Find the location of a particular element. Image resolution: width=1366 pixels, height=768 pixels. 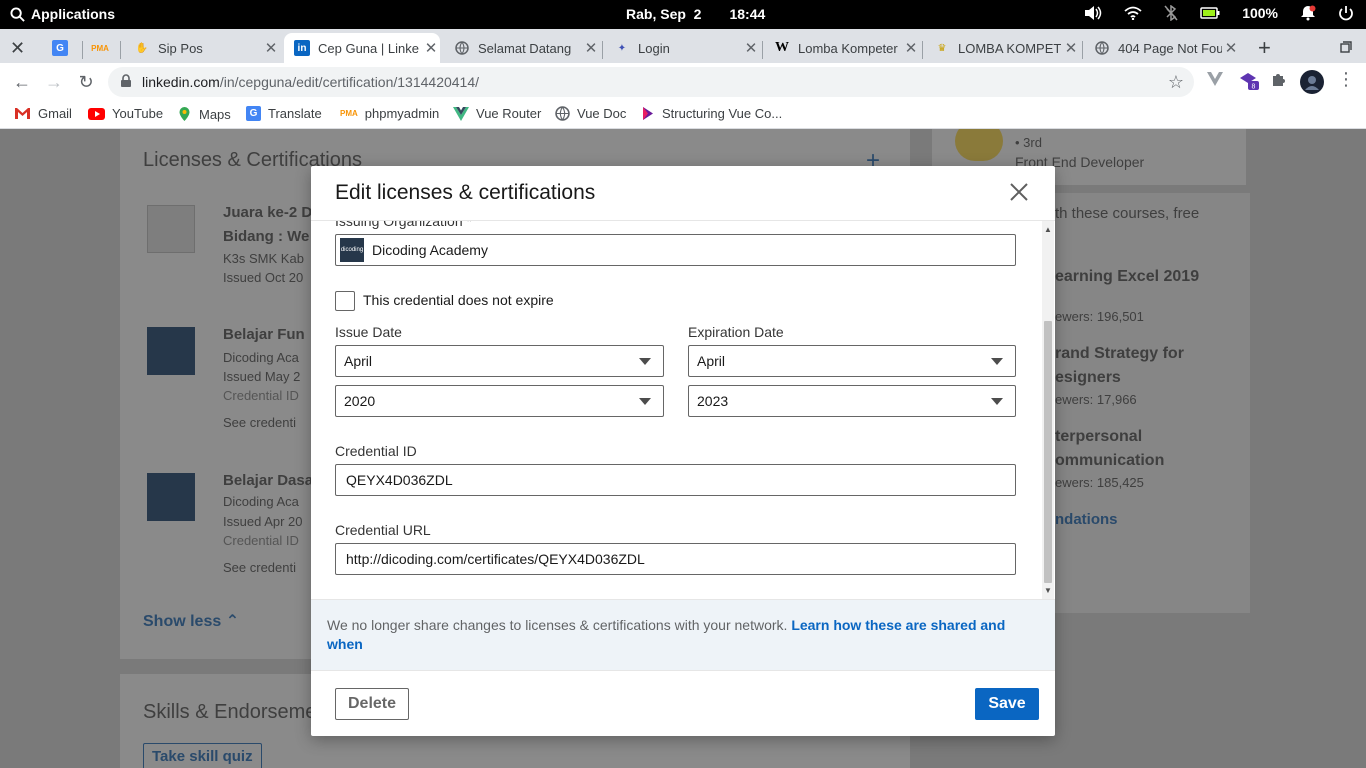

cert-title: Belajar Dasa is located at coordinates (268, 480).